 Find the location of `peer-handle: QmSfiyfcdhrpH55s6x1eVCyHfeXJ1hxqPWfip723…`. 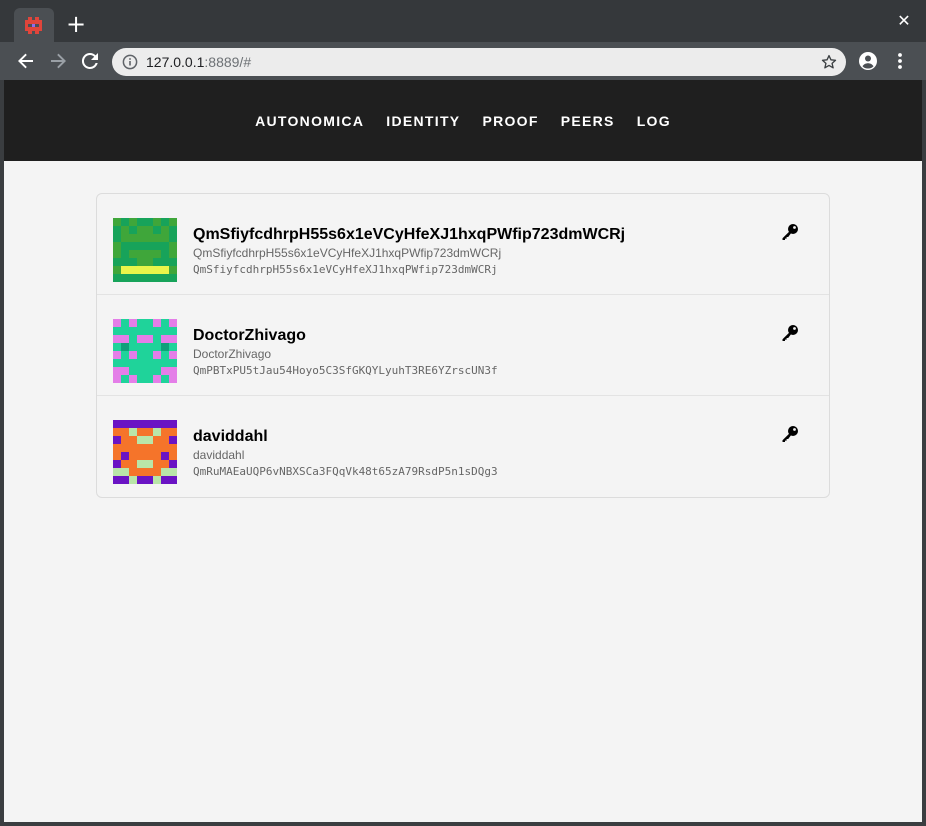

peer-handle: QmSfiyfcdhrpH55s6x1eVCyHfeXJ1hxqPWfip723… is located at coordinates (347, 253).